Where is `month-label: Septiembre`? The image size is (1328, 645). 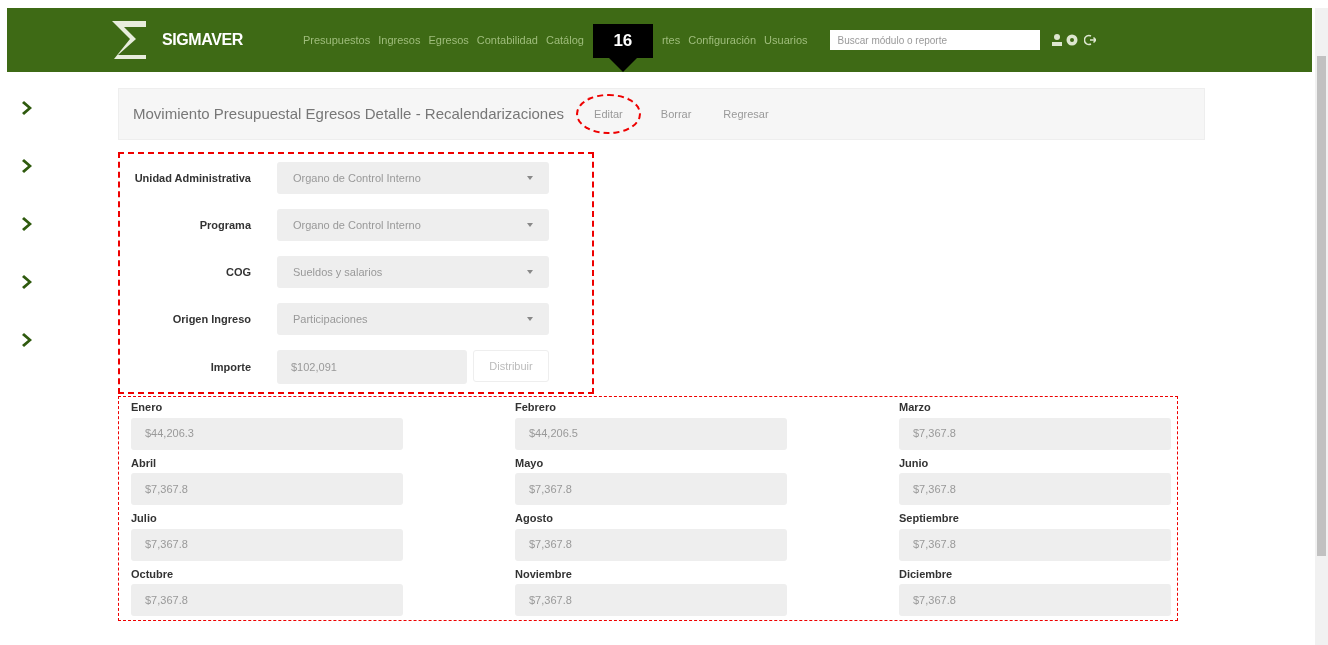
month-label: Septiembre is located at coordinates (929, 518).